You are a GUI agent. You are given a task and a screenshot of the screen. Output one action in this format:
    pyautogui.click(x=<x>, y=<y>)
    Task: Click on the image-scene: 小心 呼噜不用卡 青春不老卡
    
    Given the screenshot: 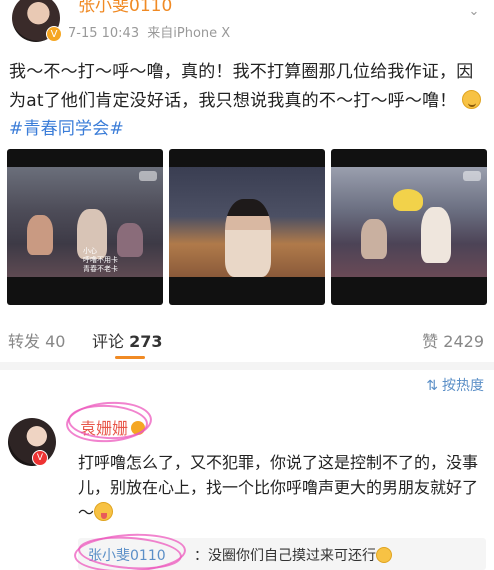 What is the action you would take?
    pyautogui.click(x=85, y=222)
    